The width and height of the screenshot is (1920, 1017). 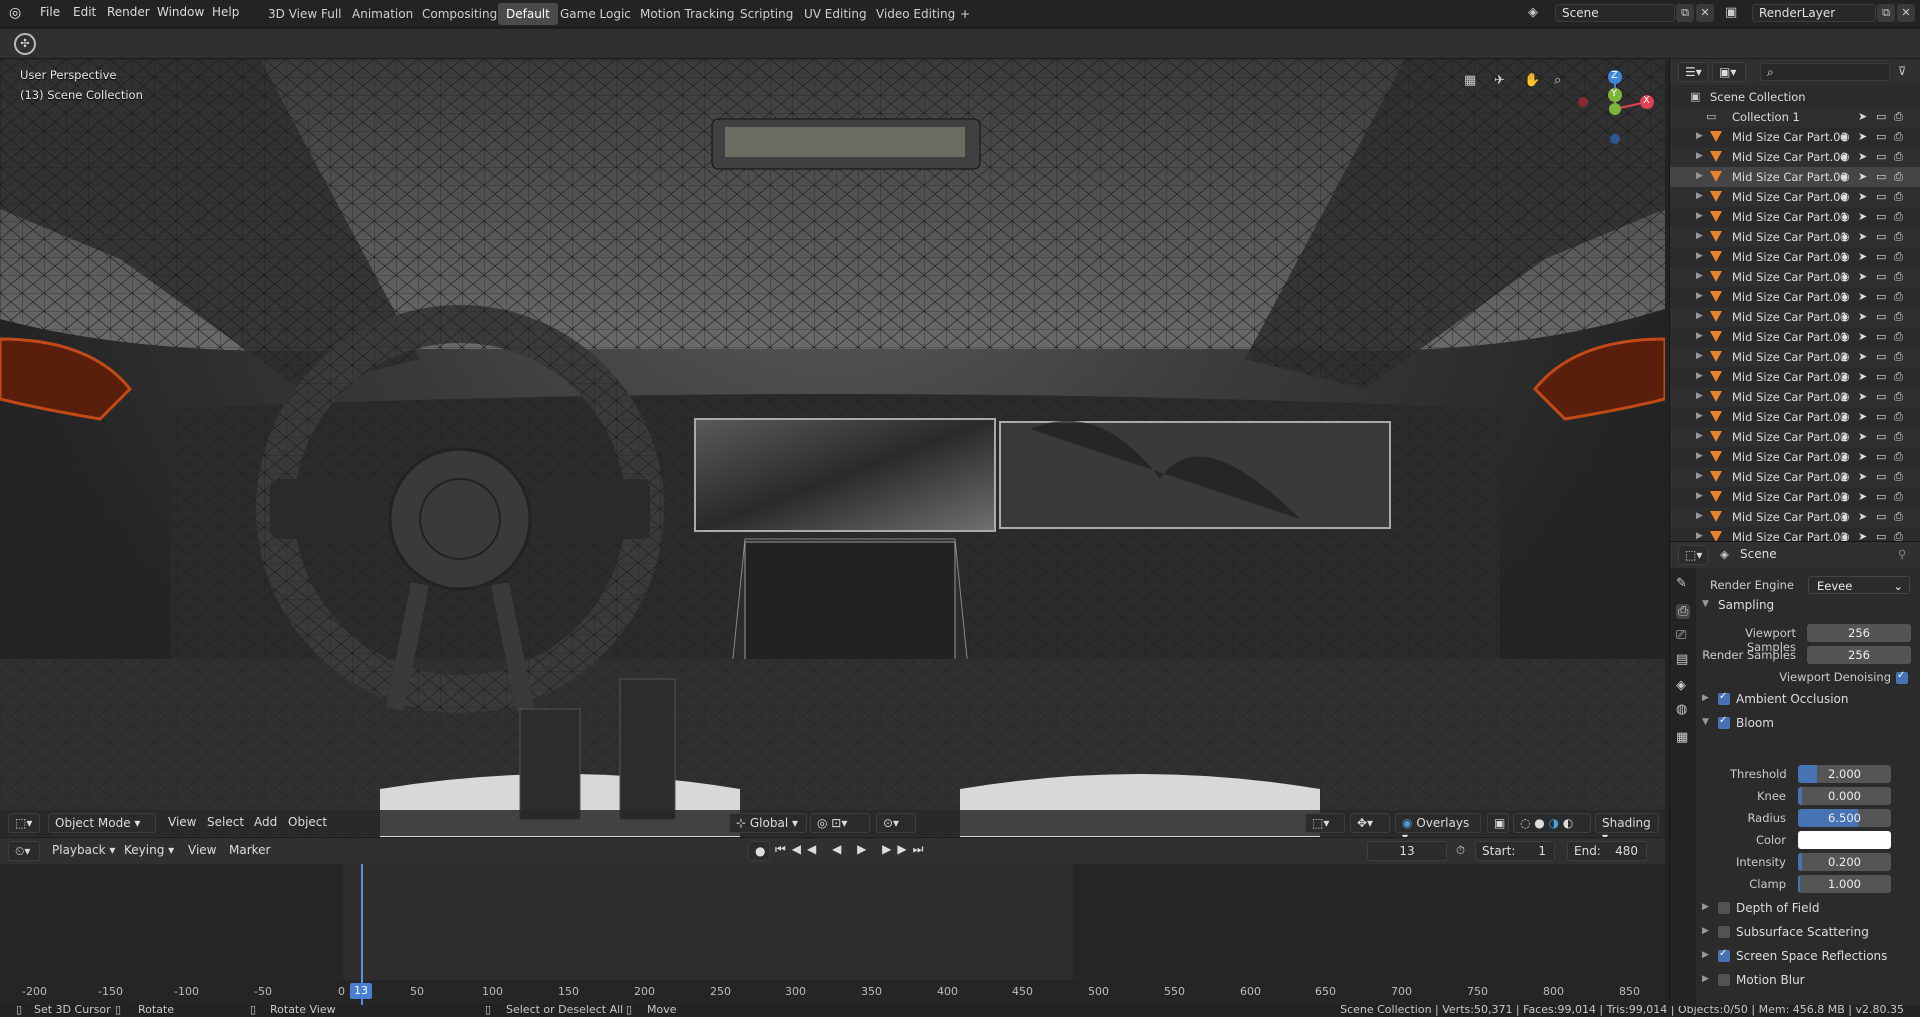 I want to click on menu-file: File, so click(x=50, y=12).